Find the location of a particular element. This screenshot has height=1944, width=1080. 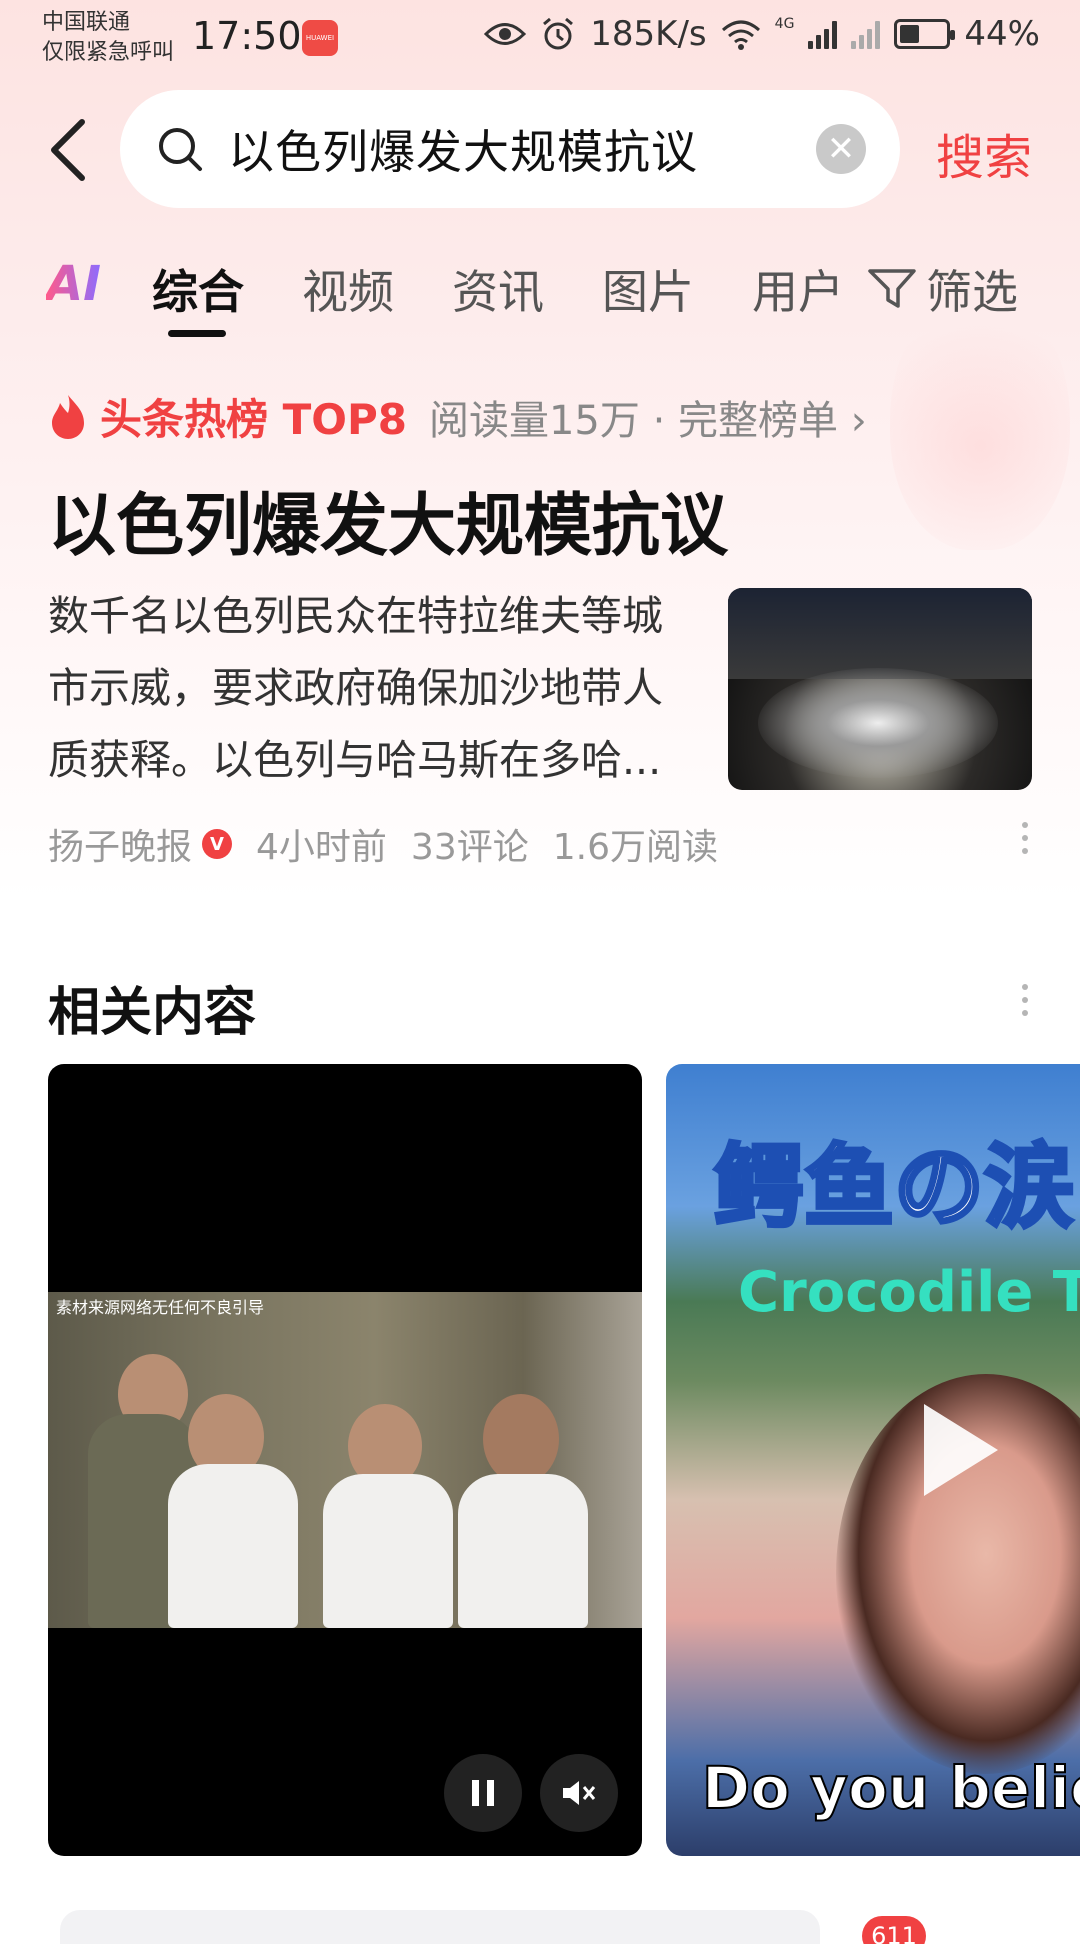

status-bar: 中国联通 仅限紧急呼叫 17:50 HUAWEI 185K/s 4G 44% is located at coordinates (540, 38).